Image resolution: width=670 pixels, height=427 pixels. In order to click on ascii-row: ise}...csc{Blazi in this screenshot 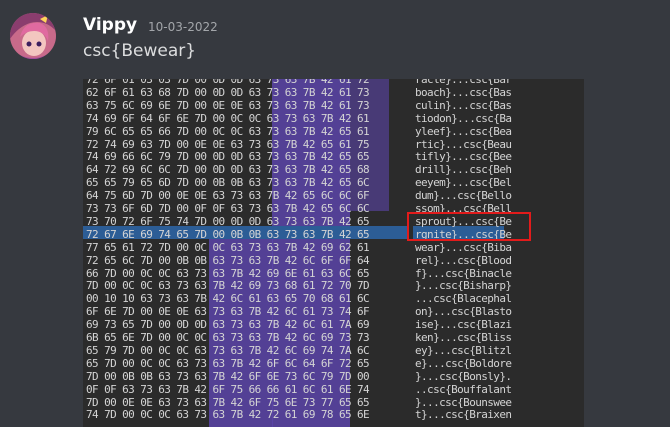, I will do `click(463, 325)`.